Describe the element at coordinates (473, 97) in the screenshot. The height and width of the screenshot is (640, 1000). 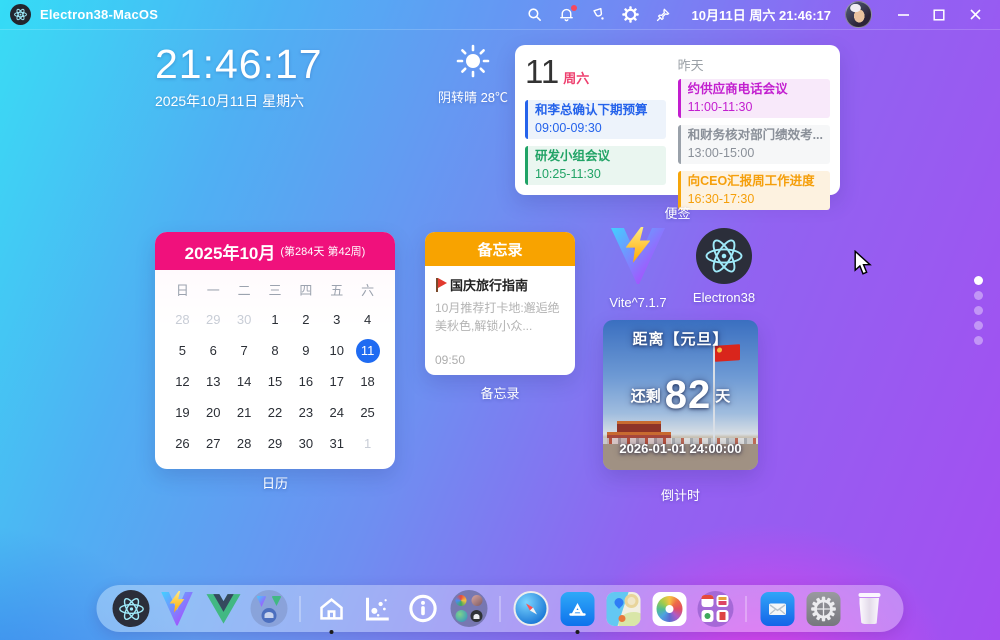
I see `weather-condition: 阴转晴 28℃` at that location.